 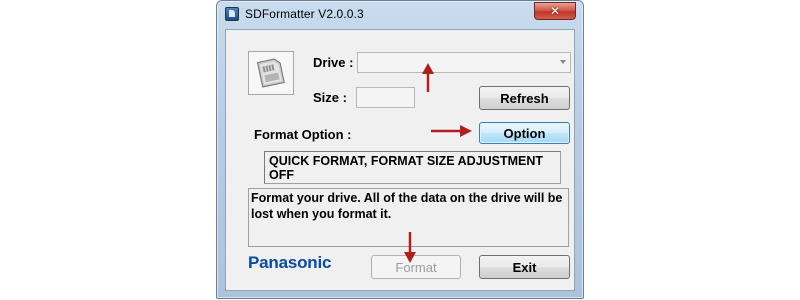 I want to click on option-button: Option, so click(x=524, y=133).